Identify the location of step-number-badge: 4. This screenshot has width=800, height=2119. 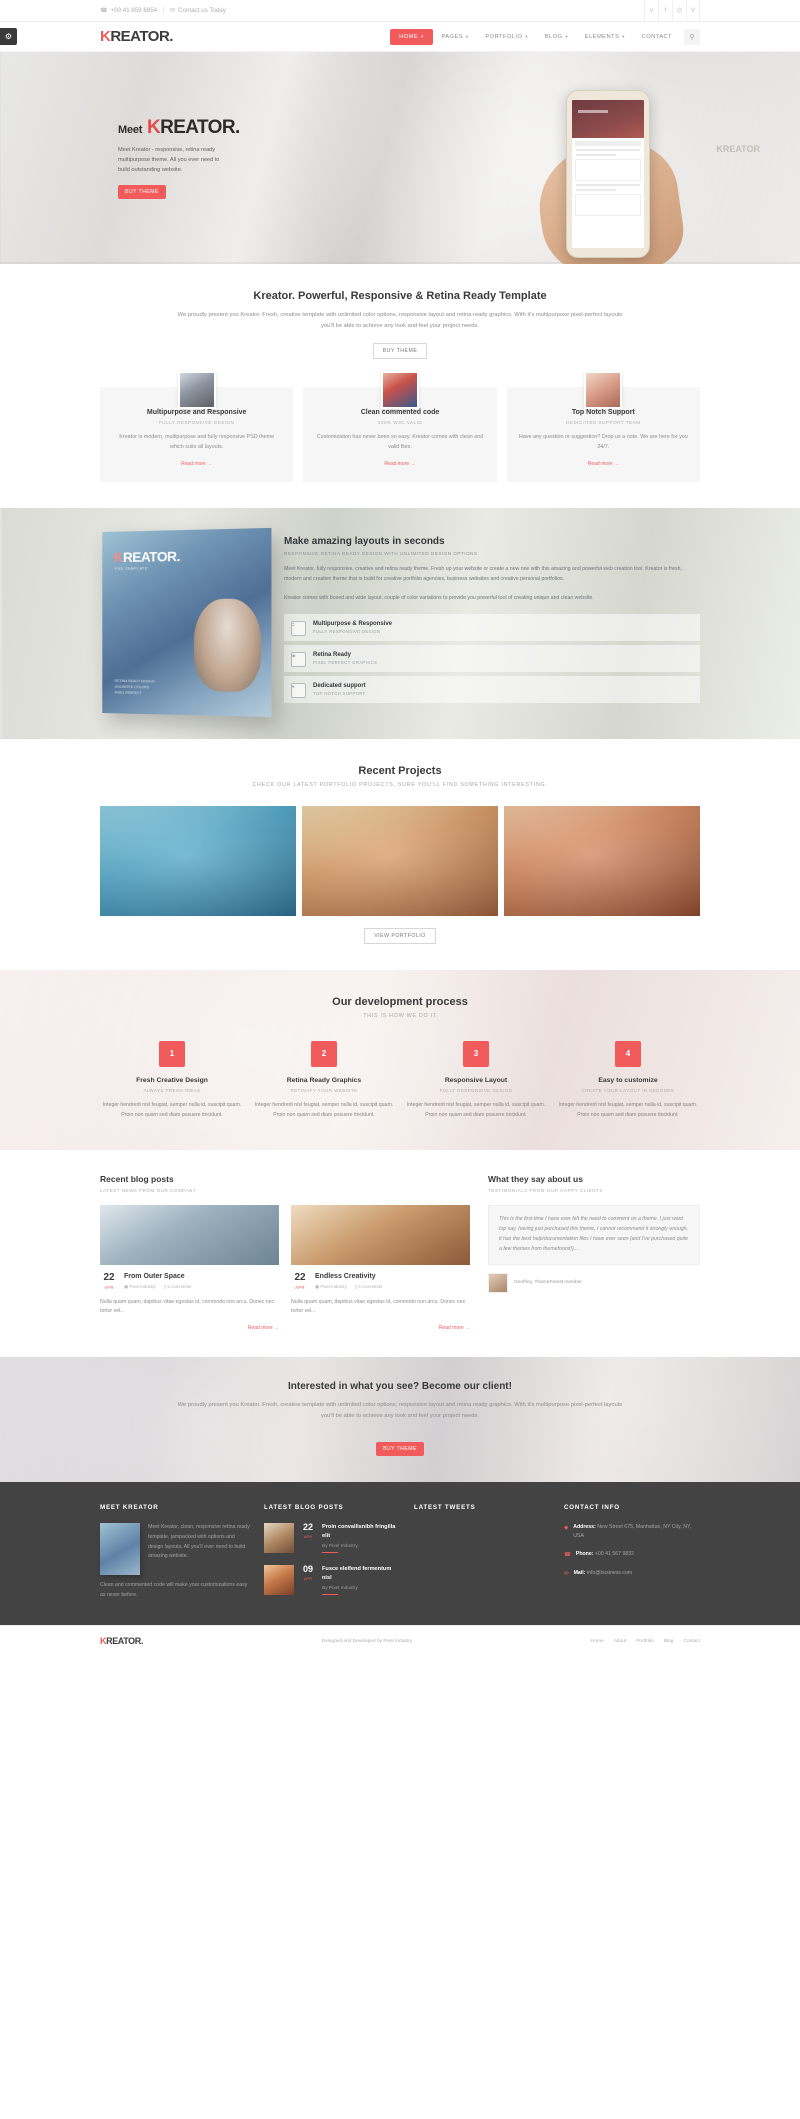
(628, 1053).